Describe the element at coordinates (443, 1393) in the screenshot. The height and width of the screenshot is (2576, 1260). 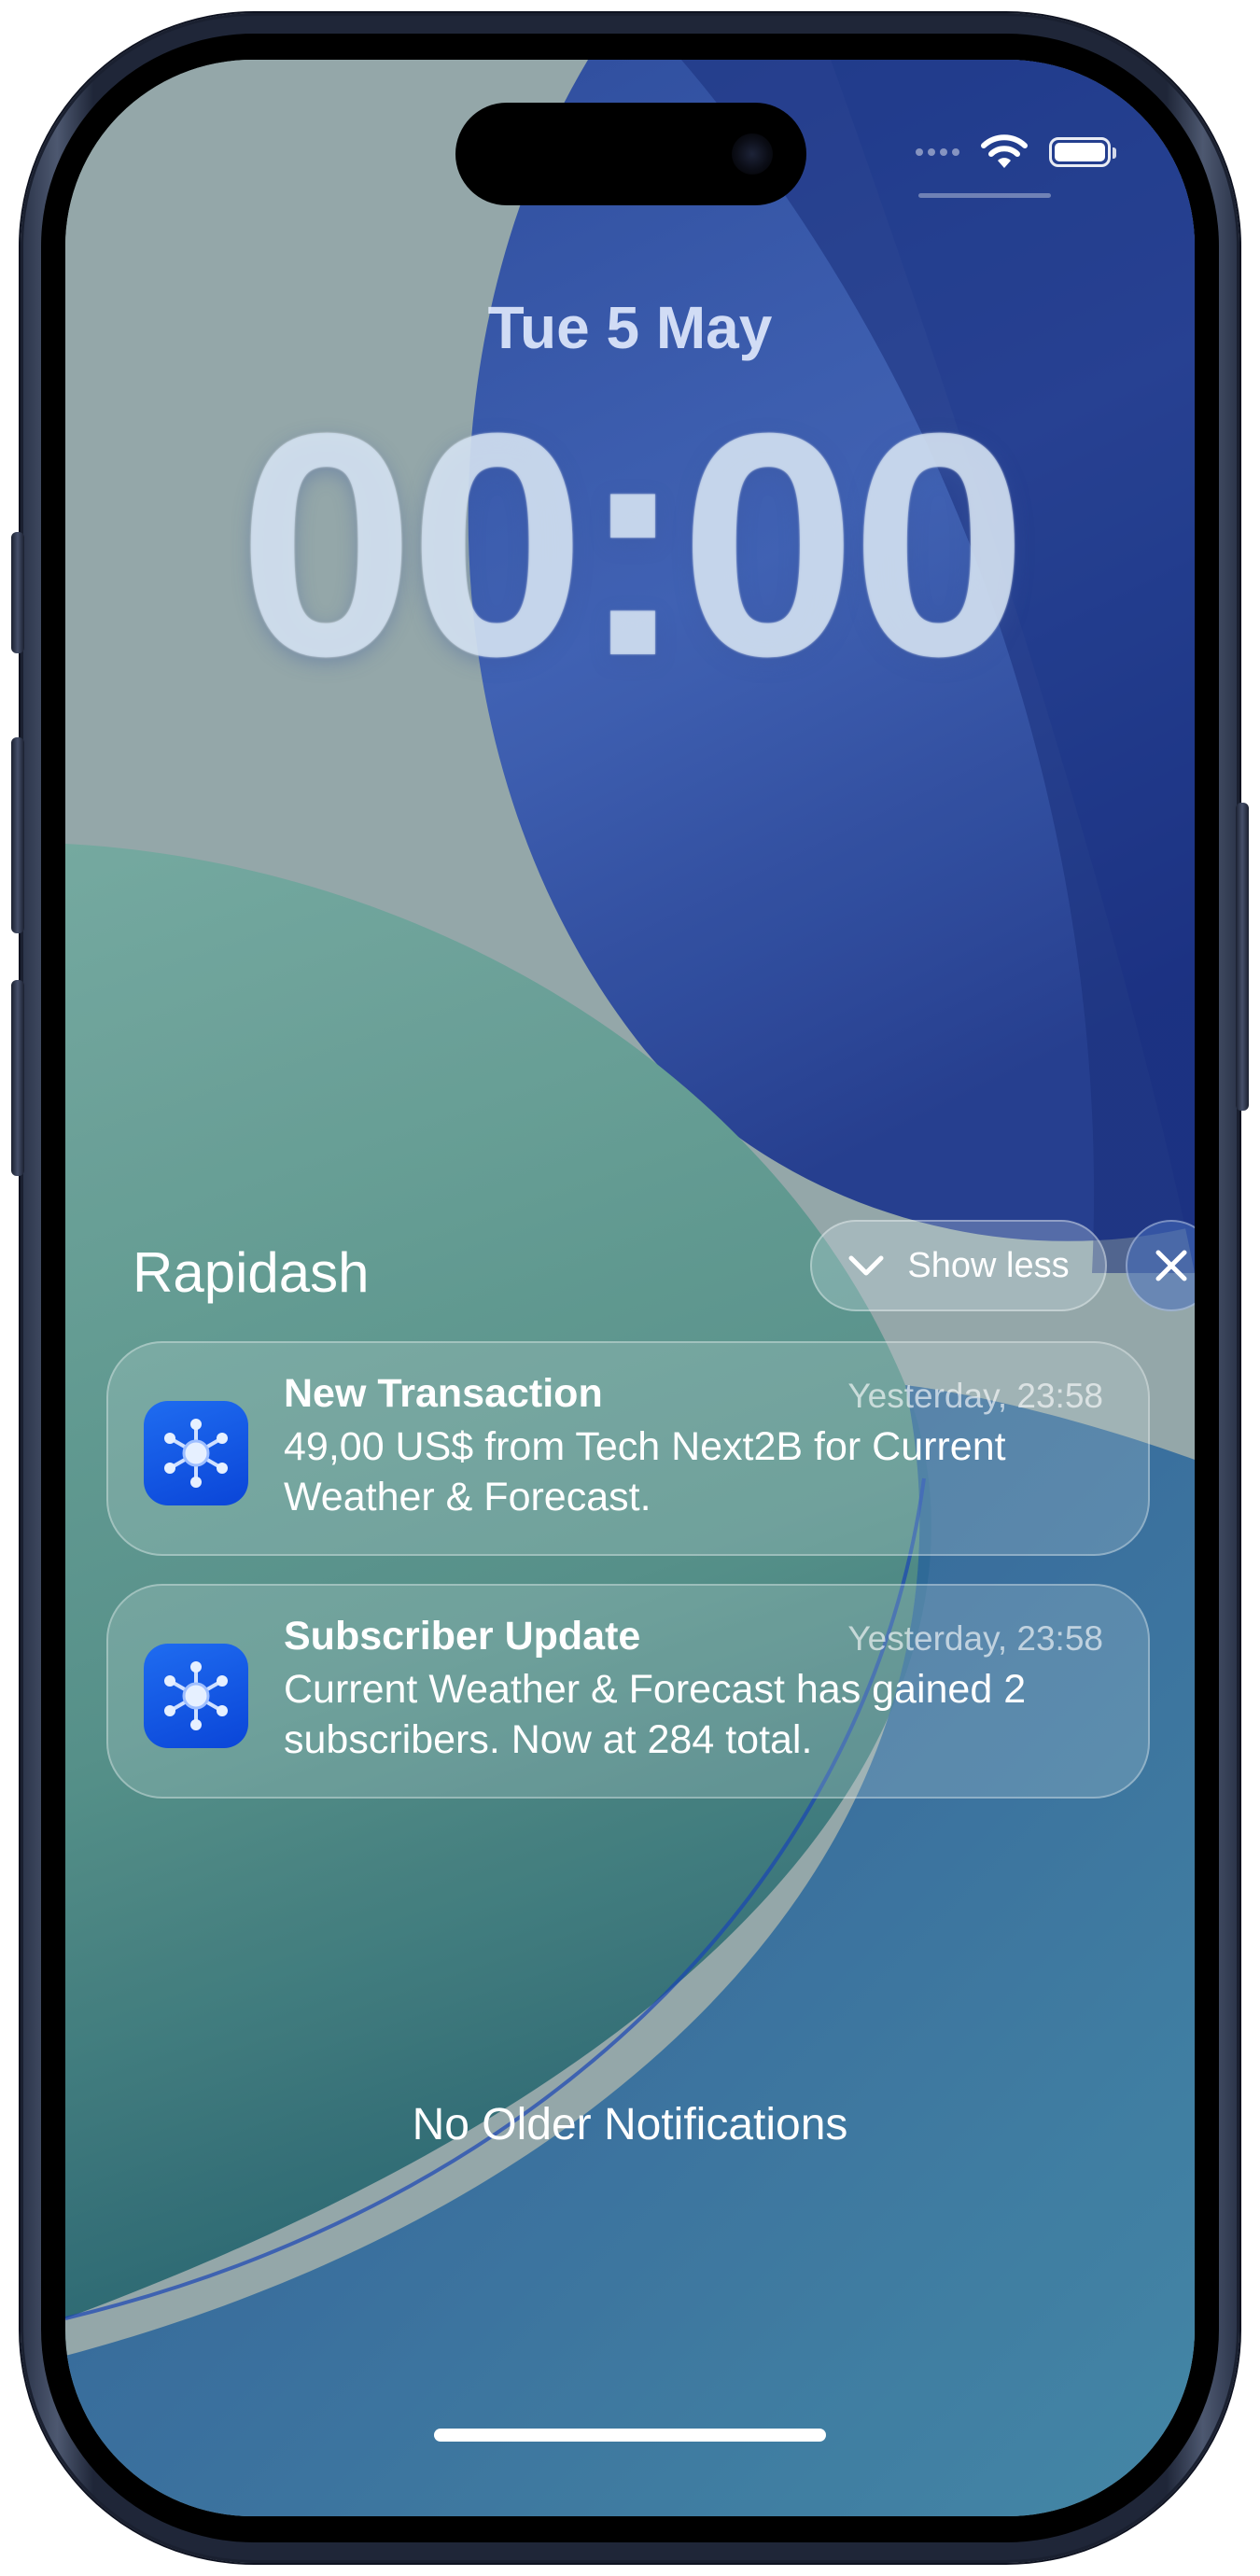
I see `notification-title: New Transaction` at that location.